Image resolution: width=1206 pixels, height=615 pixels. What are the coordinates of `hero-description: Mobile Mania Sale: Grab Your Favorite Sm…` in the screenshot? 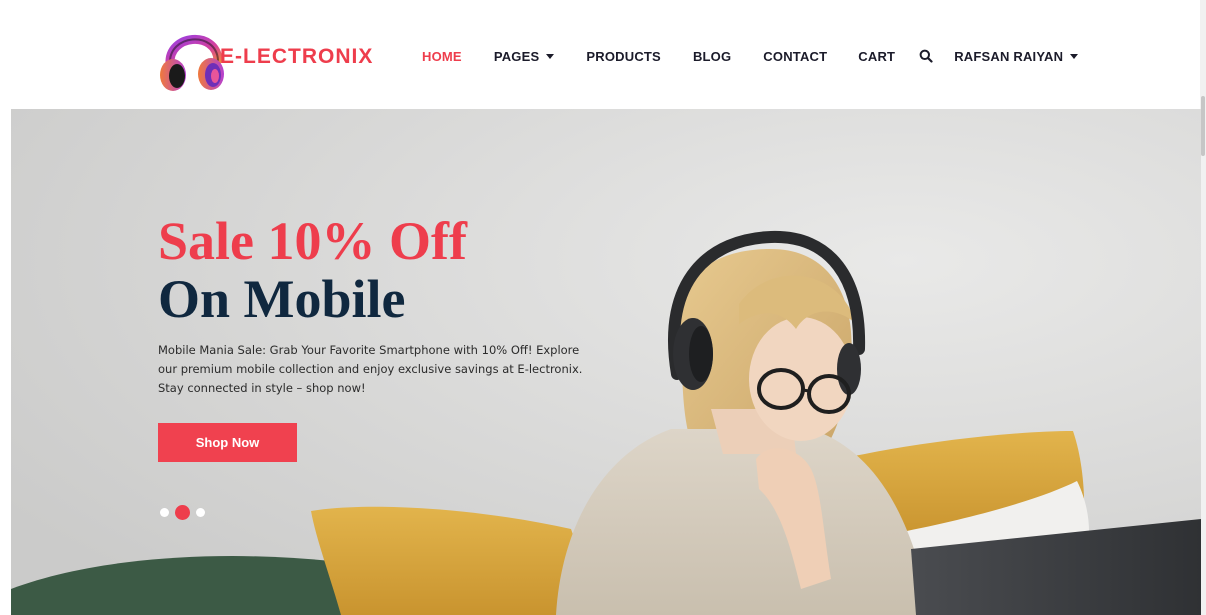 It's located at (370, 369).